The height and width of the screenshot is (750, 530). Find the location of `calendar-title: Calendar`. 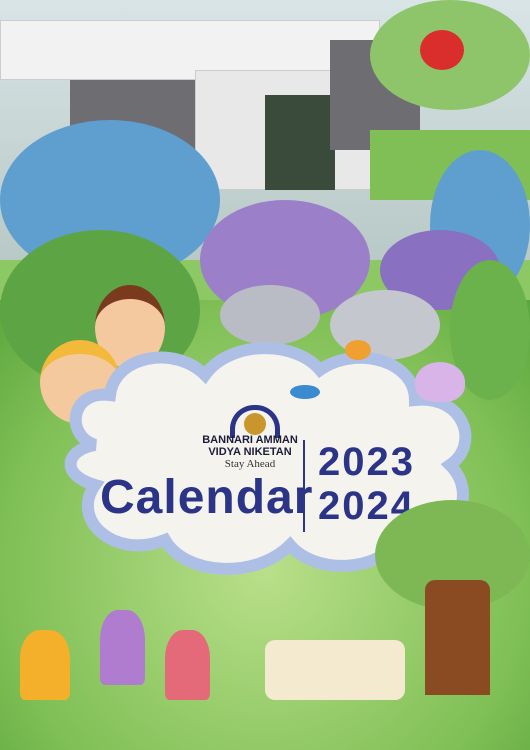

calendar-title: Calendar is located at coordinates (207, 497).